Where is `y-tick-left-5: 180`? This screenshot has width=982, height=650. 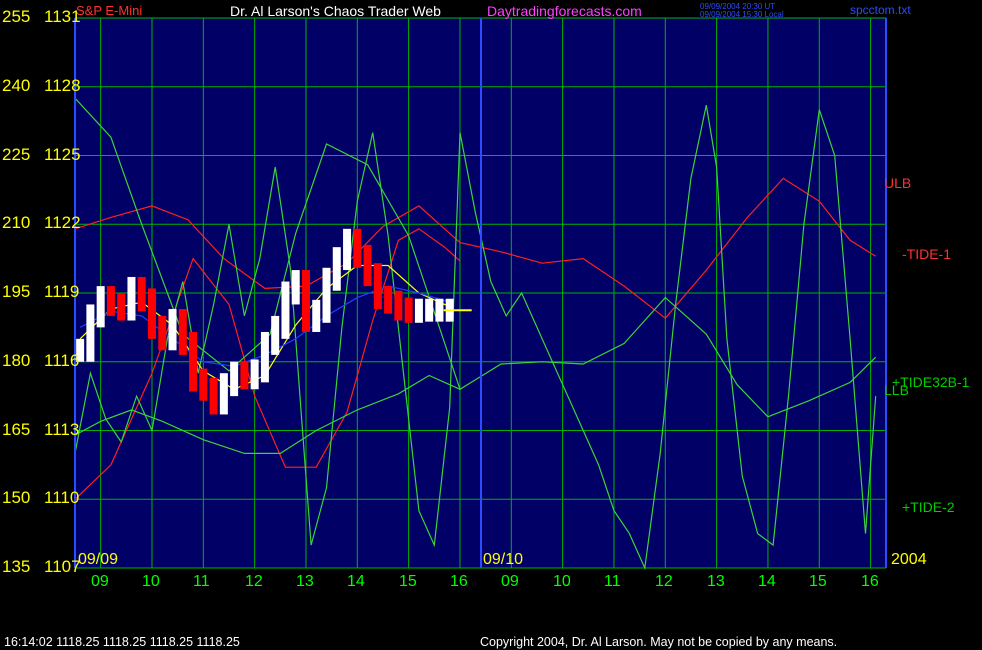
y-tick-left-5: 180 is located at coordinates (16, 360).